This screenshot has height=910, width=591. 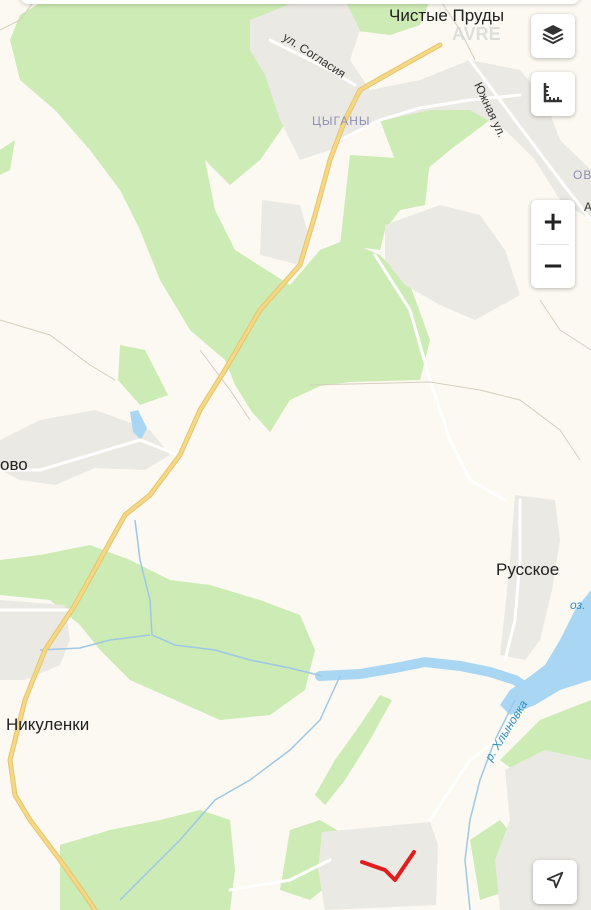 What do you see at coordinates (553, 222) in the screenshot?
I see `zoom-in-button: +` at bounding box center [553, 222].